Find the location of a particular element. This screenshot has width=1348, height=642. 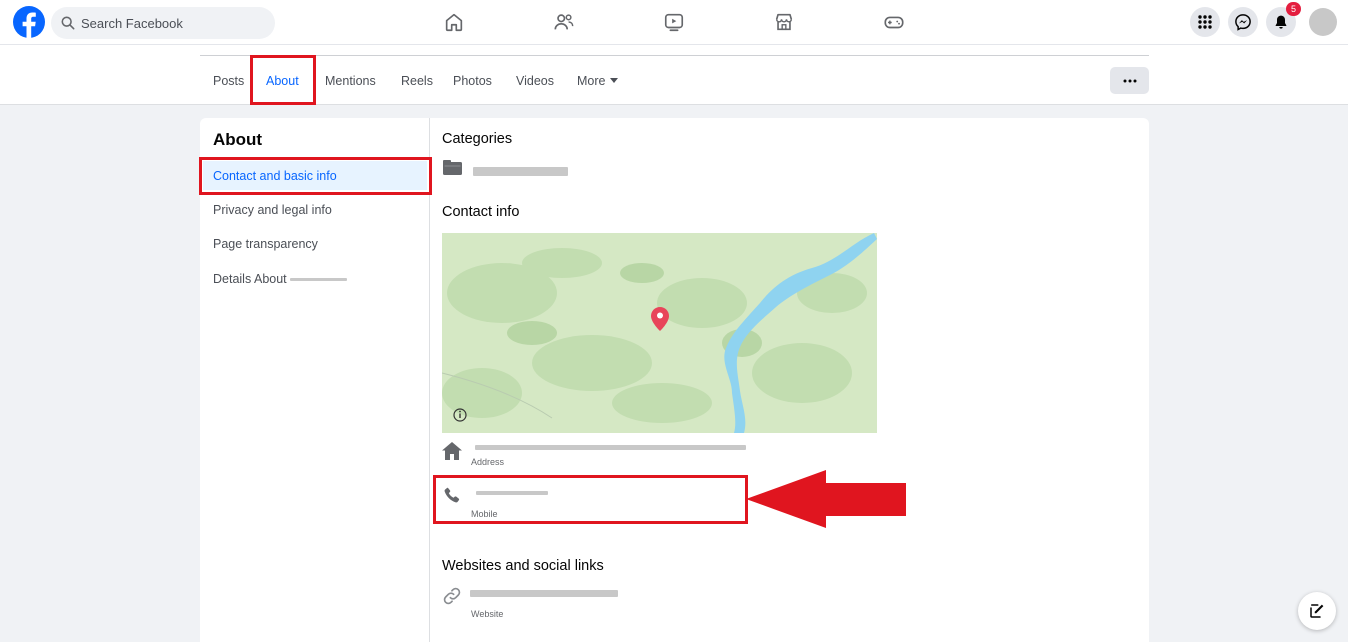

notification-badge: 5 is located at coordinates (1293, 9).